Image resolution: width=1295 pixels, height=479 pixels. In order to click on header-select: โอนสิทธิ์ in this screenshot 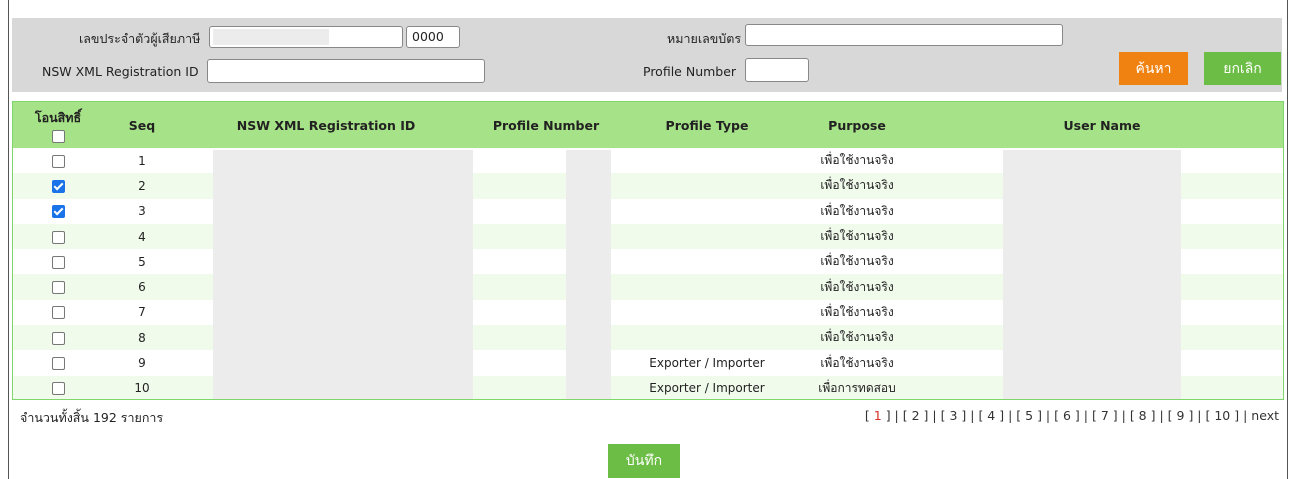, I will do `click(58, 125)`.